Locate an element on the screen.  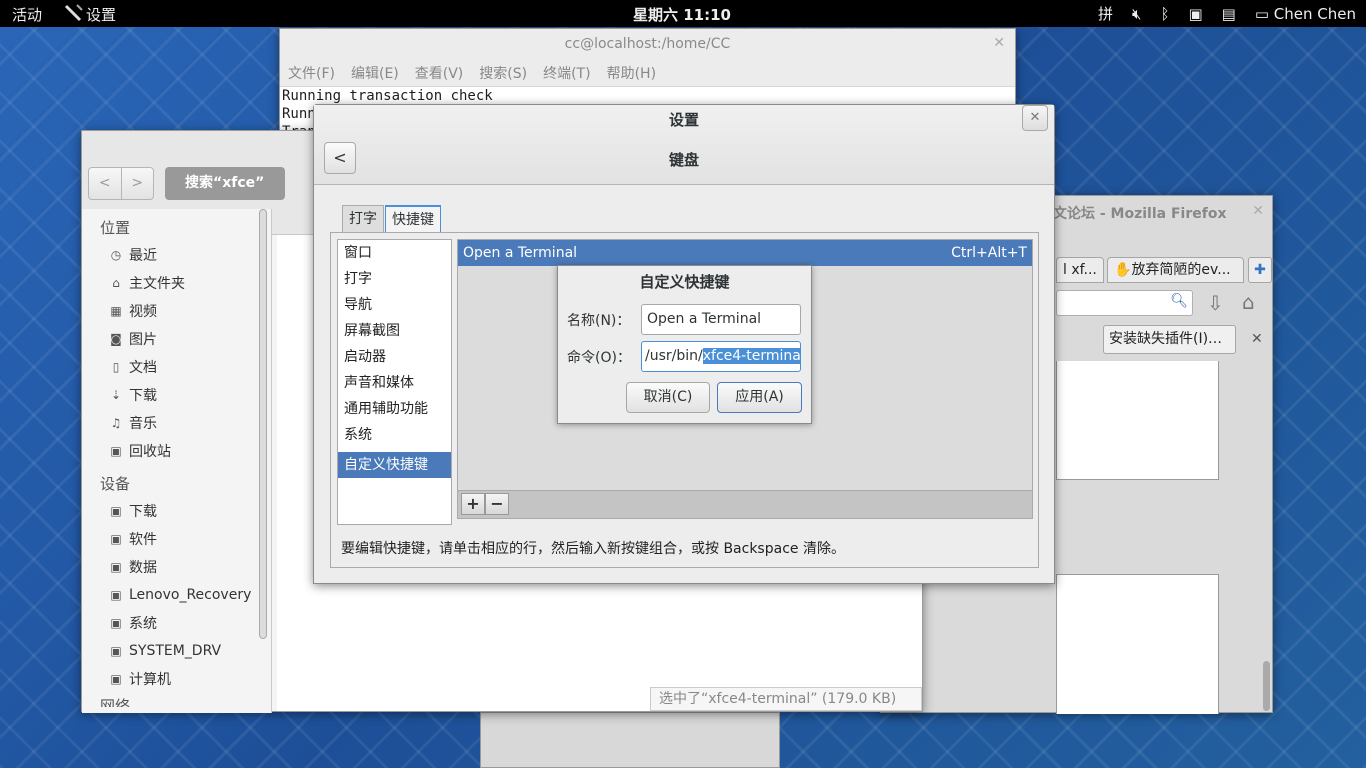
menu-search: 搜索(S) is located at coordinates (503, 73).